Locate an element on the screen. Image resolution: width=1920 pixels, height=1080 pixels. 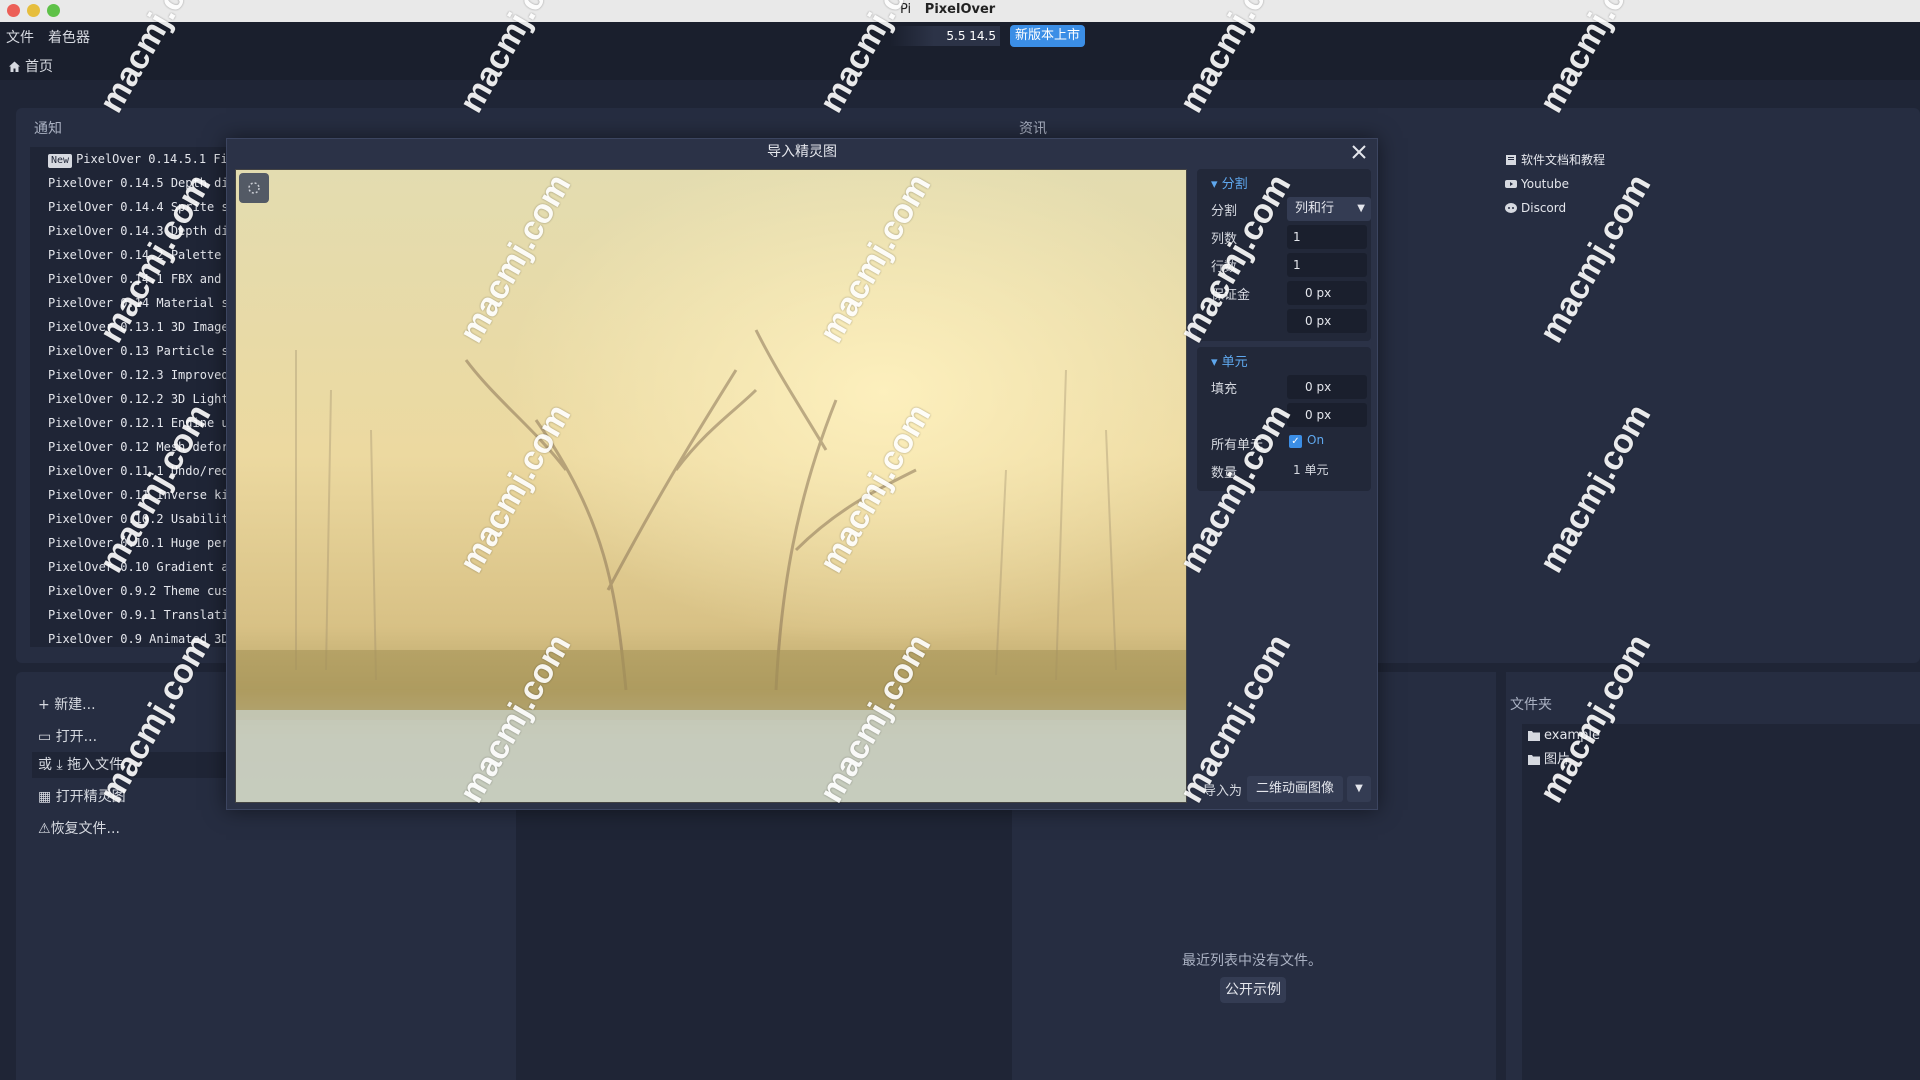
tab-home-label: 首页 is located at coordinates (39, 67).